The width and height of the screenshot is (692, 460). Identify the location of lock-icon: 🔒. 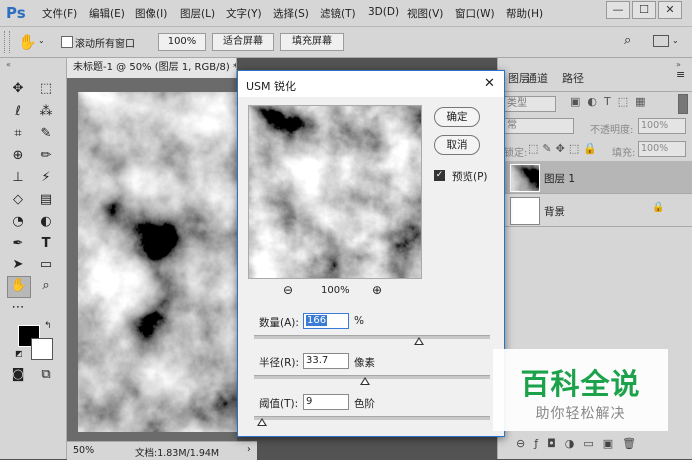
(658, 207).